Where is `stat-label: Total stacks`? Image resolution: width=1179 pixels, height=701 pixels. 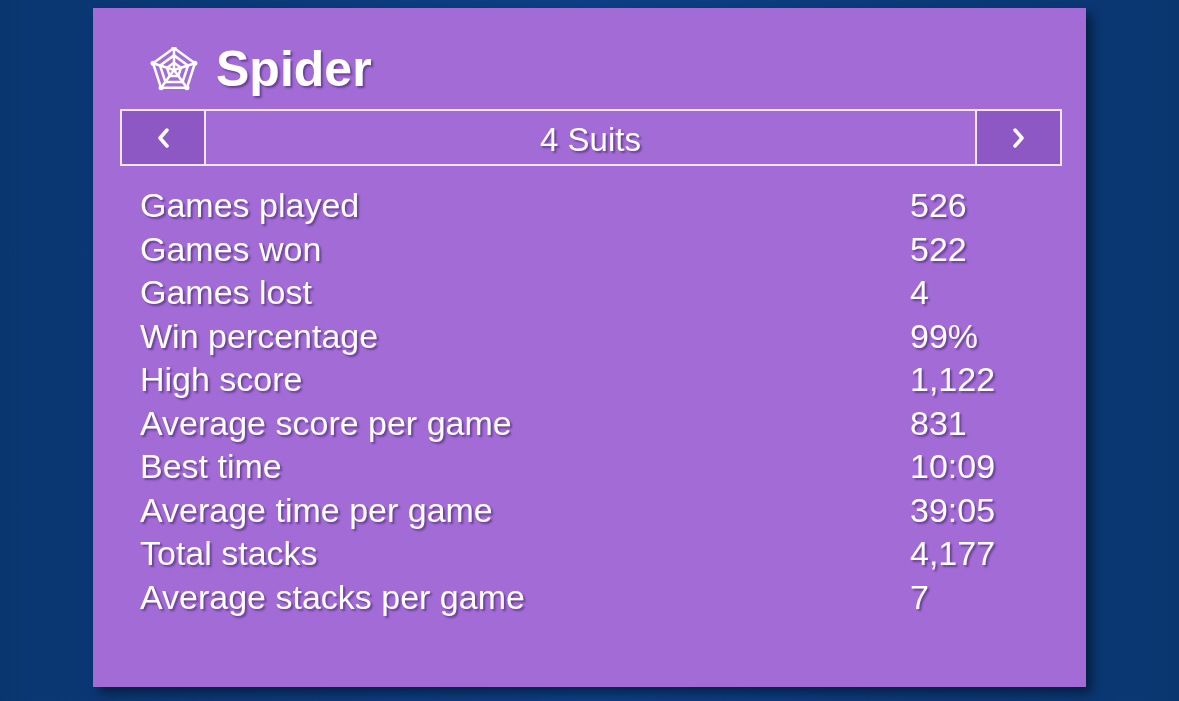 stat-label: Total stacks is located at coordinates (229, 553).